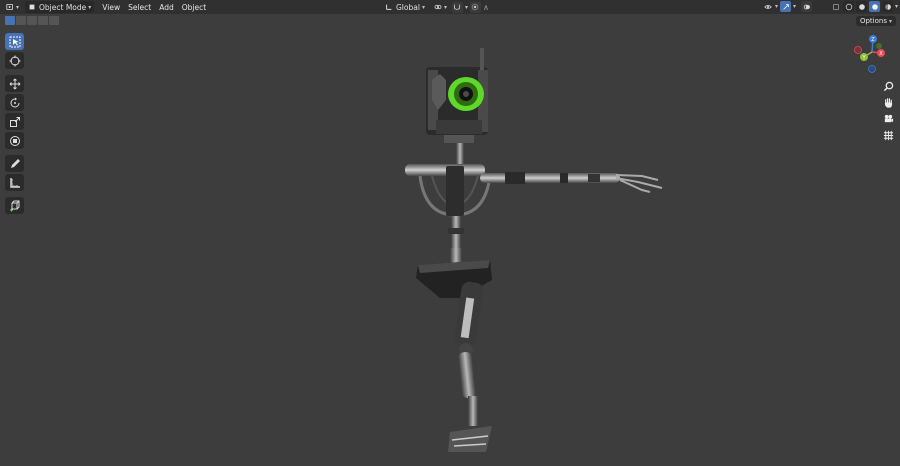 The height and width of the screenshot is (466, 900). I want to click on menu-add: Add, so click(166, 7).